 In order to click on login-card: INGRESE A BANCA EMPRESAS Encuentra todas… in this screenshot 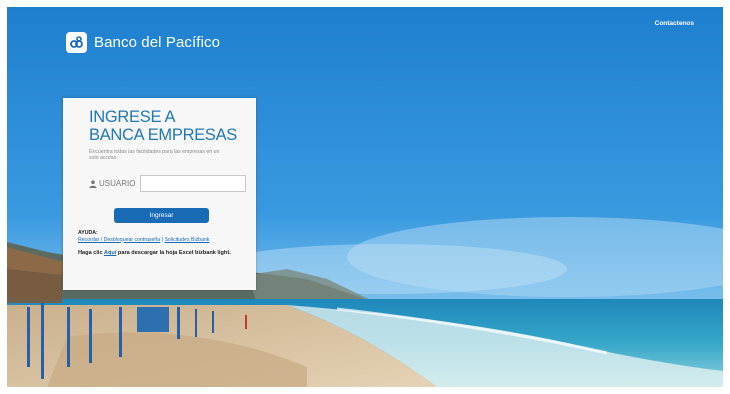, I will do `click(159, 194)`.